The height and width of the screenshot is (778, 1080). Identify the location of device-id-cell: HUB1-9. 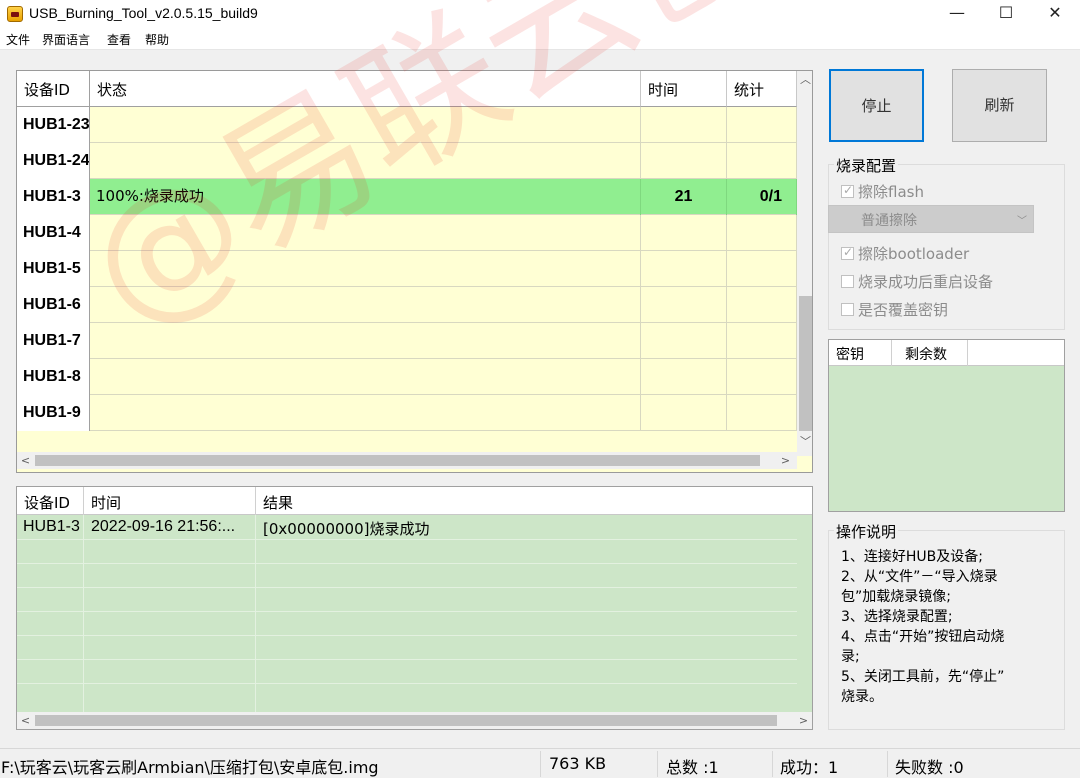
(53, 413).